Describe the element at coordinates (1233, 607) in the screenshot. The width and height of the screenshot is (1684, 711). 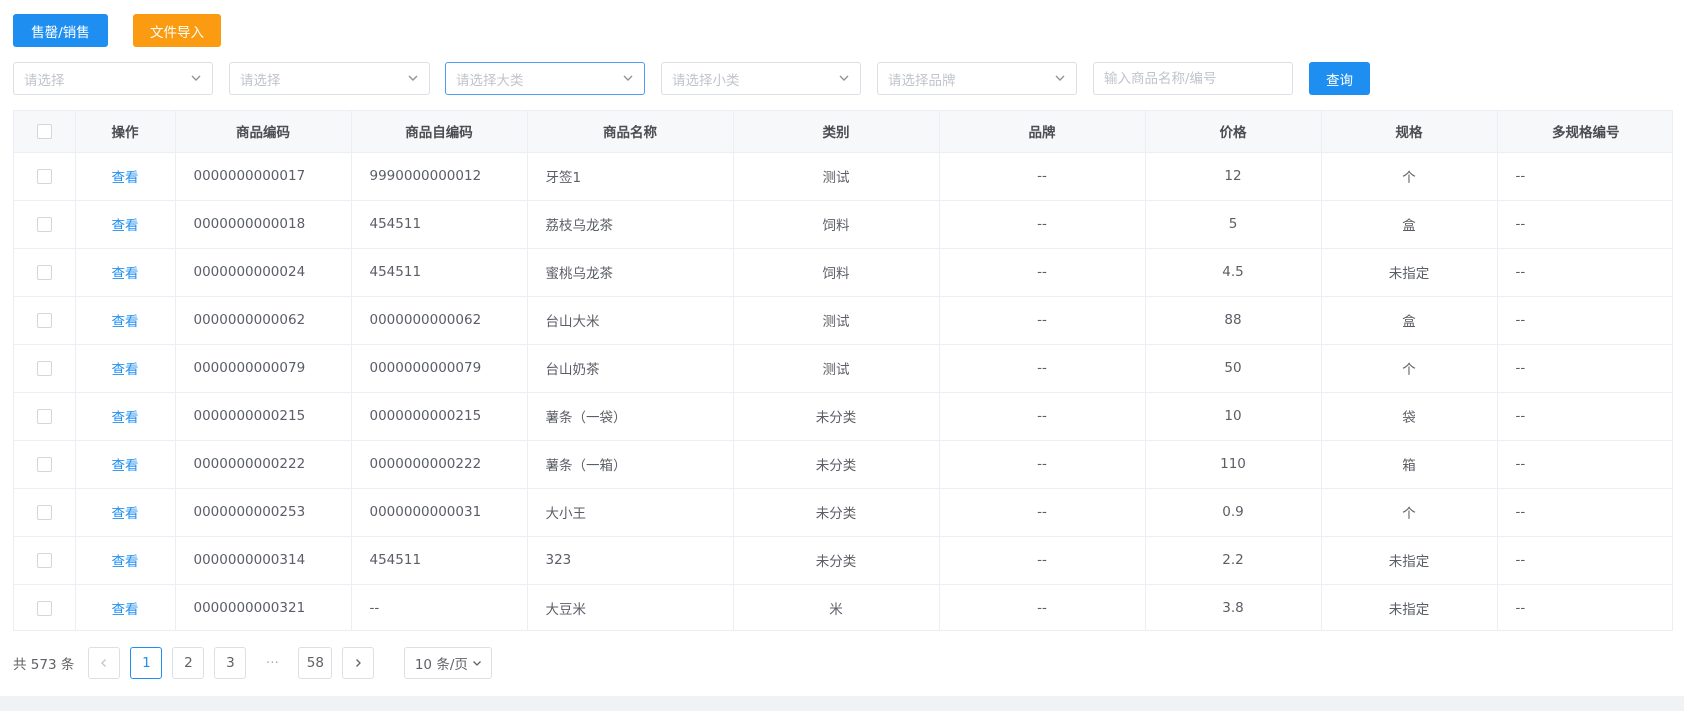
I see `price-cell: 3.8` at that location.